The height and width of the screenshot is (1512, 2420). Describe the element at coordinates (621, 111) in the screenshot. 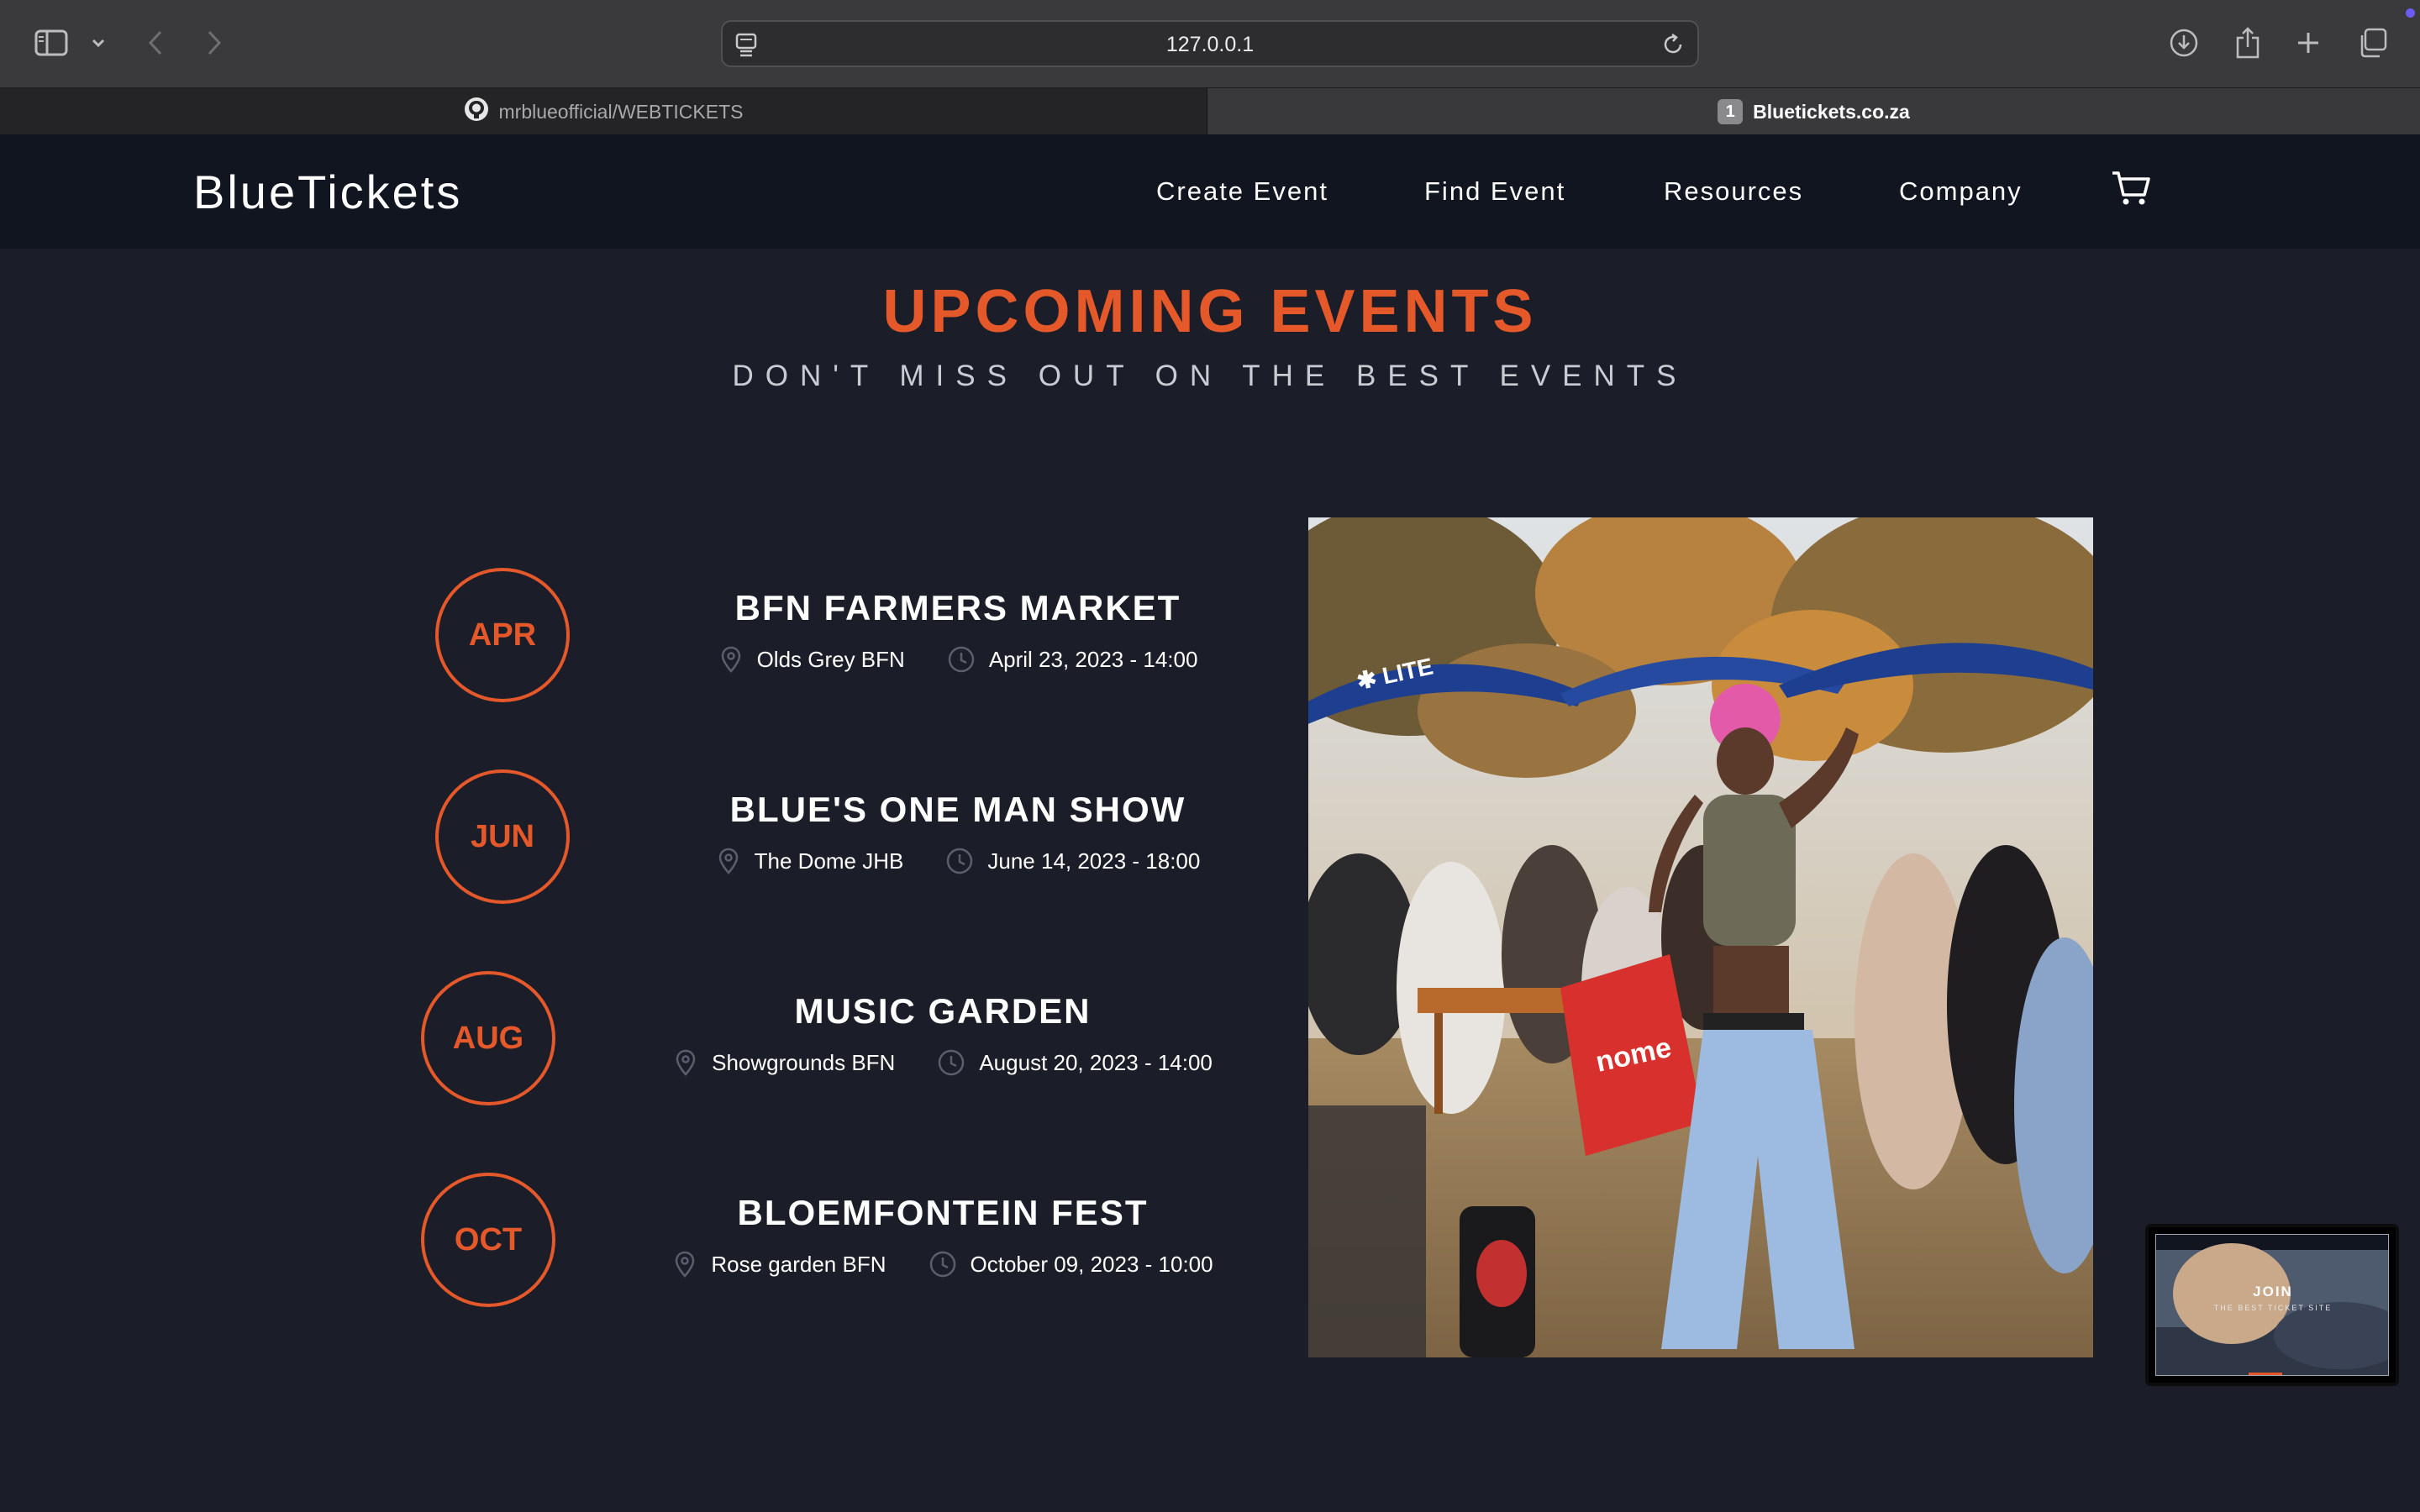

I see `tab-label: mrblueofficial/WEBTICKETS` at that location.